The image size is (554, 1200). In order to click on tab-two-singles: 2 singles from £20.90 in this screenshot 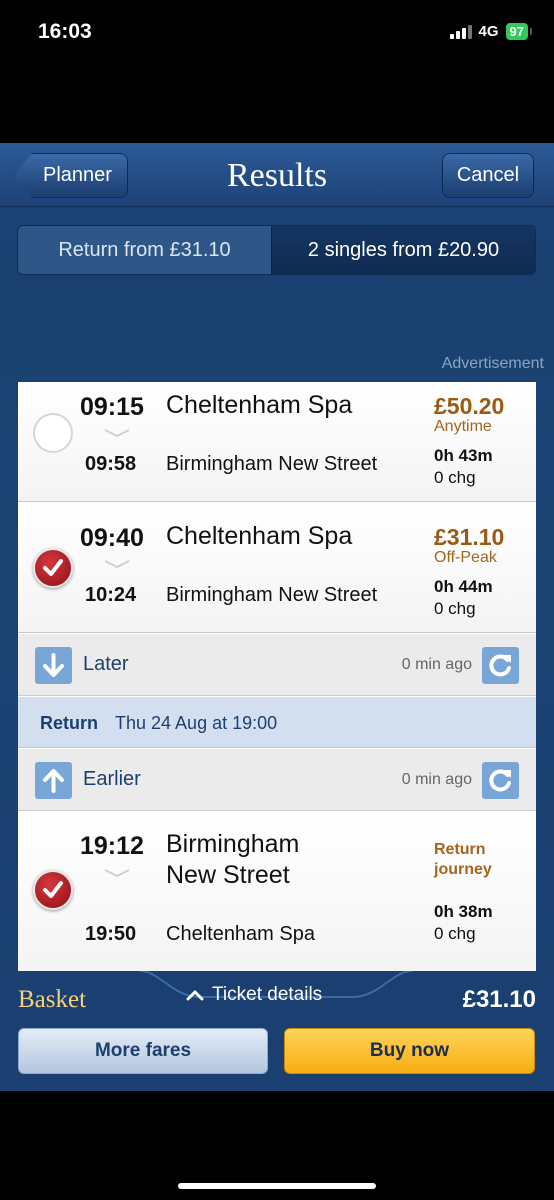, I will do `click(403, 250)`.